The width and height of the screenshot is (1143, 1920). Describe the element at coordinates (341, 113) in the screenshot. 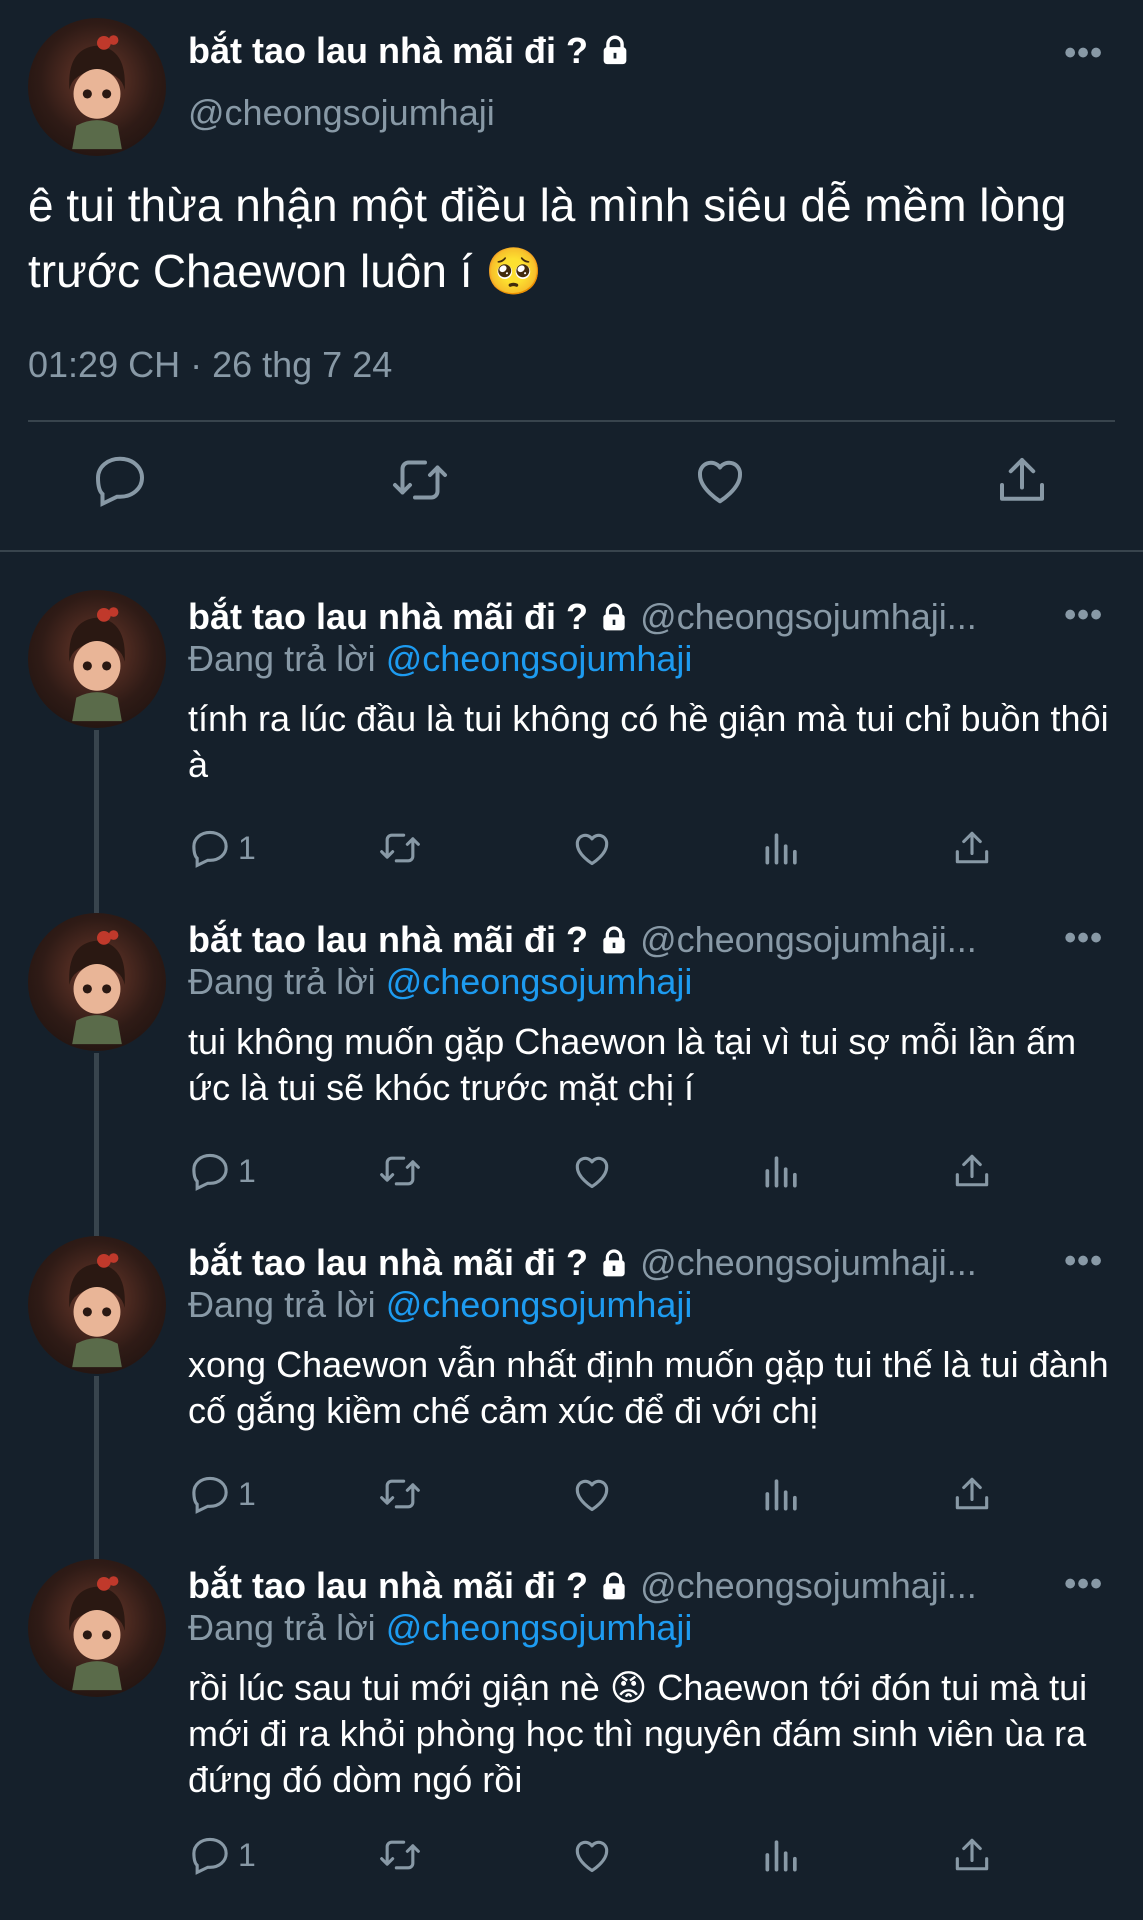

I see `handle: @cheongsojumhaji` at that location.